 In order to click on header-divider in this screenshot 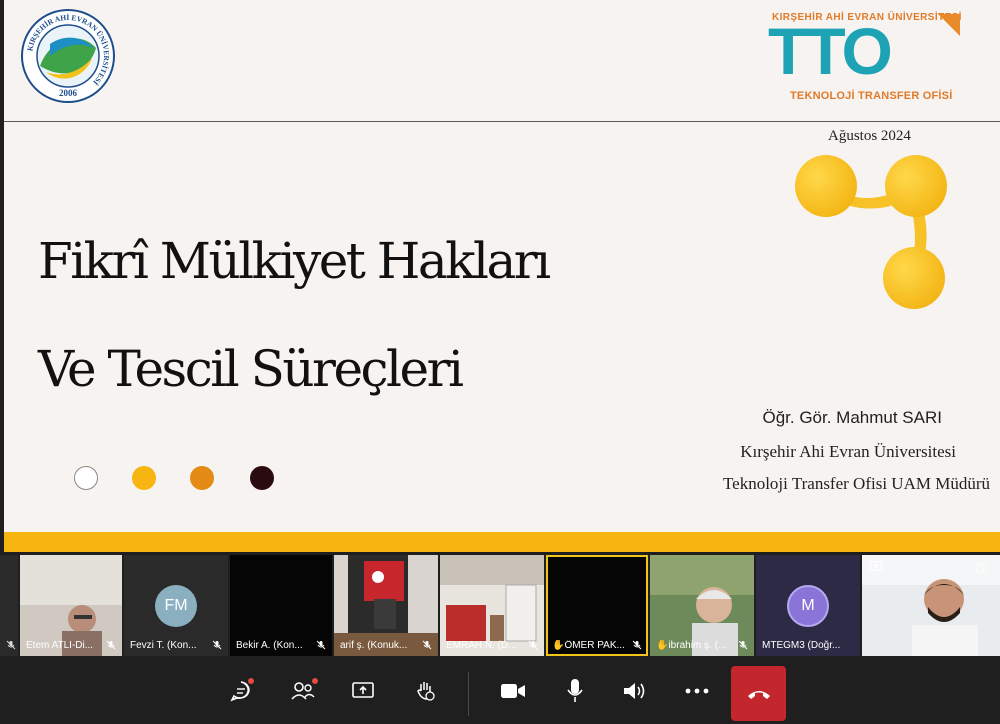, I will do `click(502, 121)`.